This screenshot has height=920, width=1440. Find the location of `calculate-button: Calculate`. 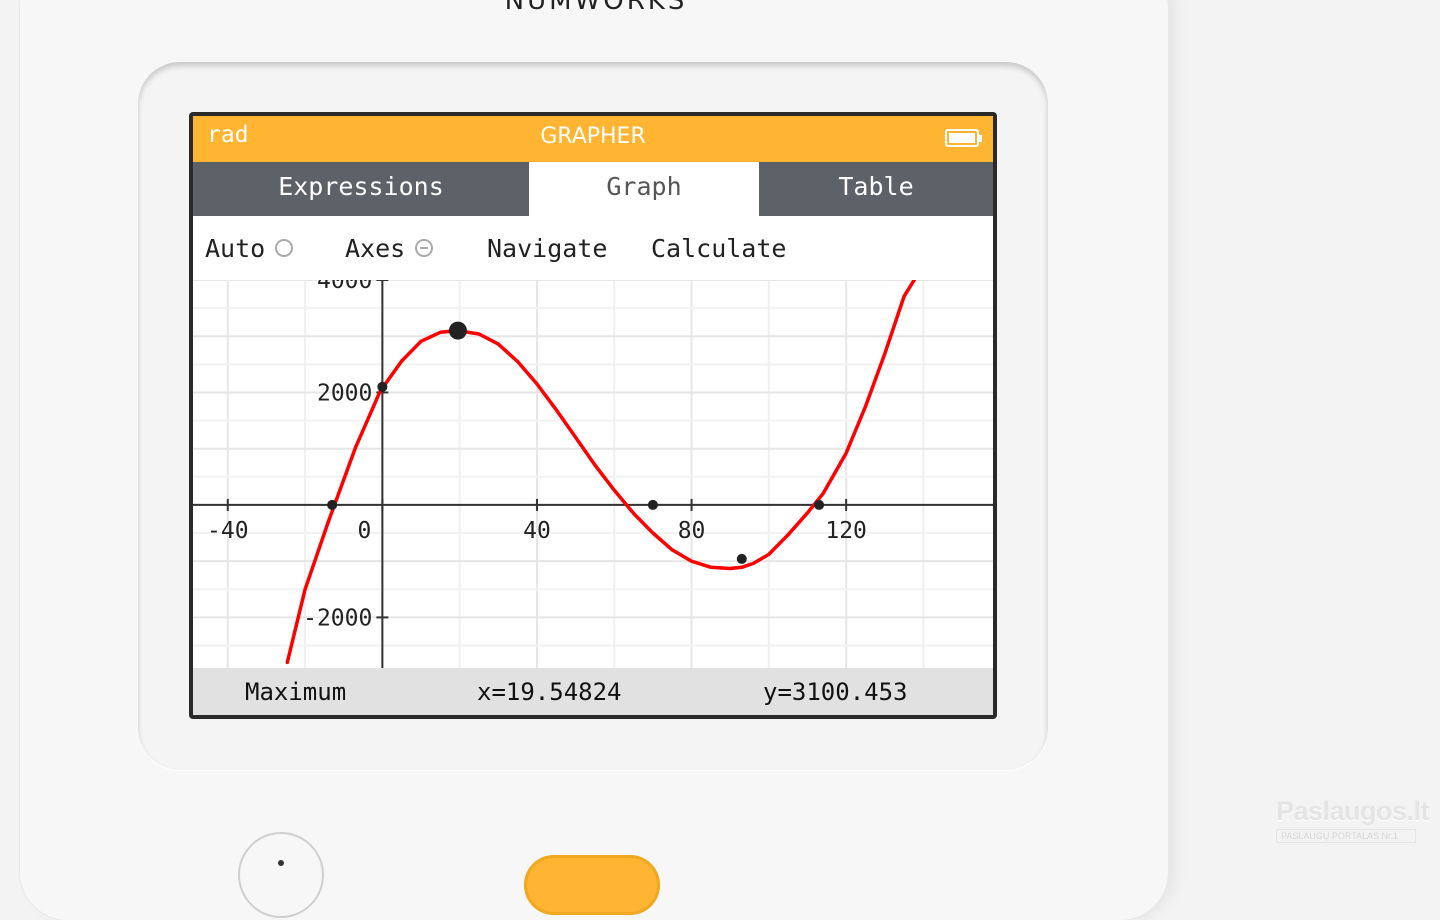

calculate-button: Calculate is located at coordinates (718, 248).